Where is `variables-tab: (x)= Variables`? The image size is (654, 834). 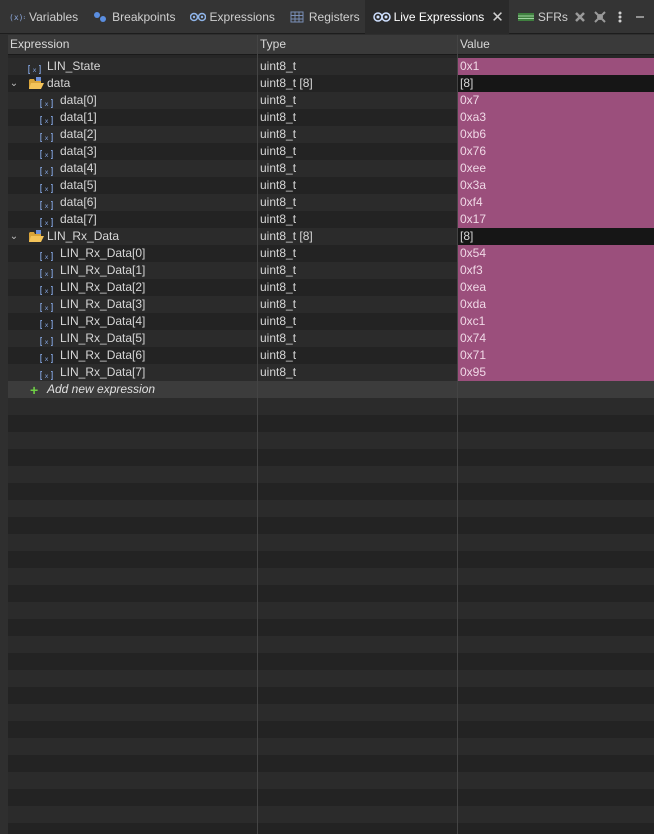
variables-tab: (x)= Variables is located at coordinates (41, 17).